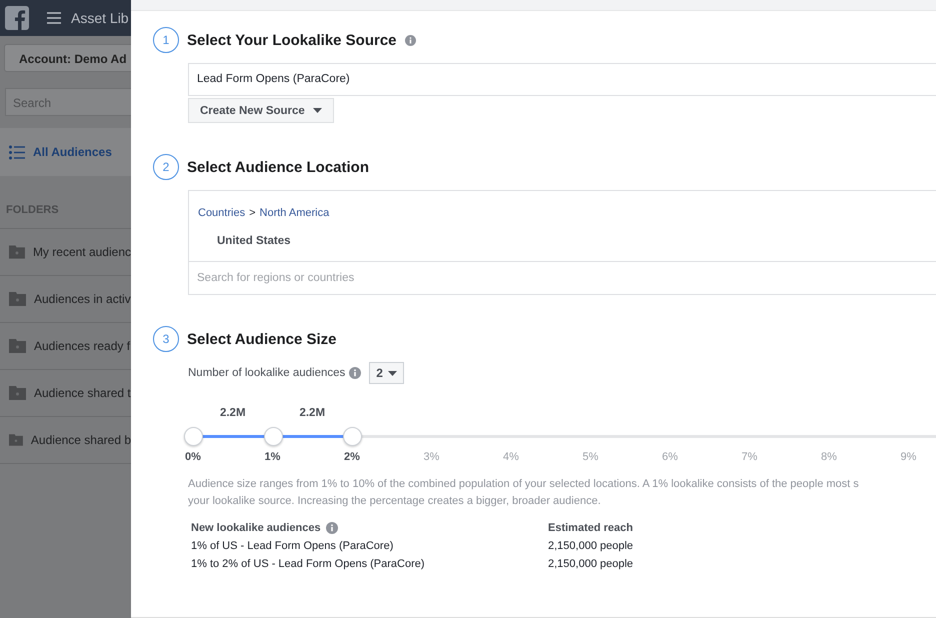 Image resolution: width=936 pixels, height=618 pixels. What do you see at coordinates (262, 339) in the screenshot?
I see `step-title: Select Audience Size` at bounding box center [262, 339].